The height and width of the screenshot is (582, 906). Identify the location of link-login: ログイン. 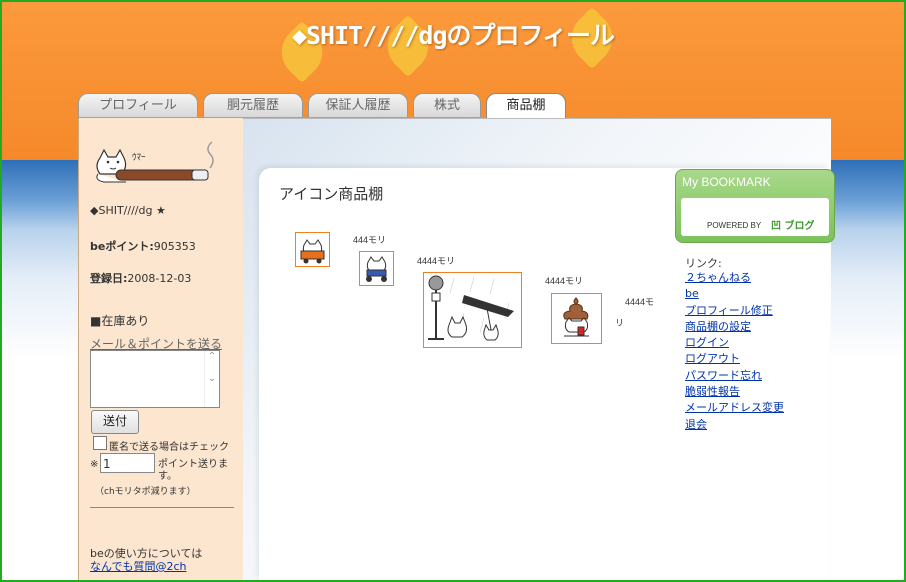
(755, 343).